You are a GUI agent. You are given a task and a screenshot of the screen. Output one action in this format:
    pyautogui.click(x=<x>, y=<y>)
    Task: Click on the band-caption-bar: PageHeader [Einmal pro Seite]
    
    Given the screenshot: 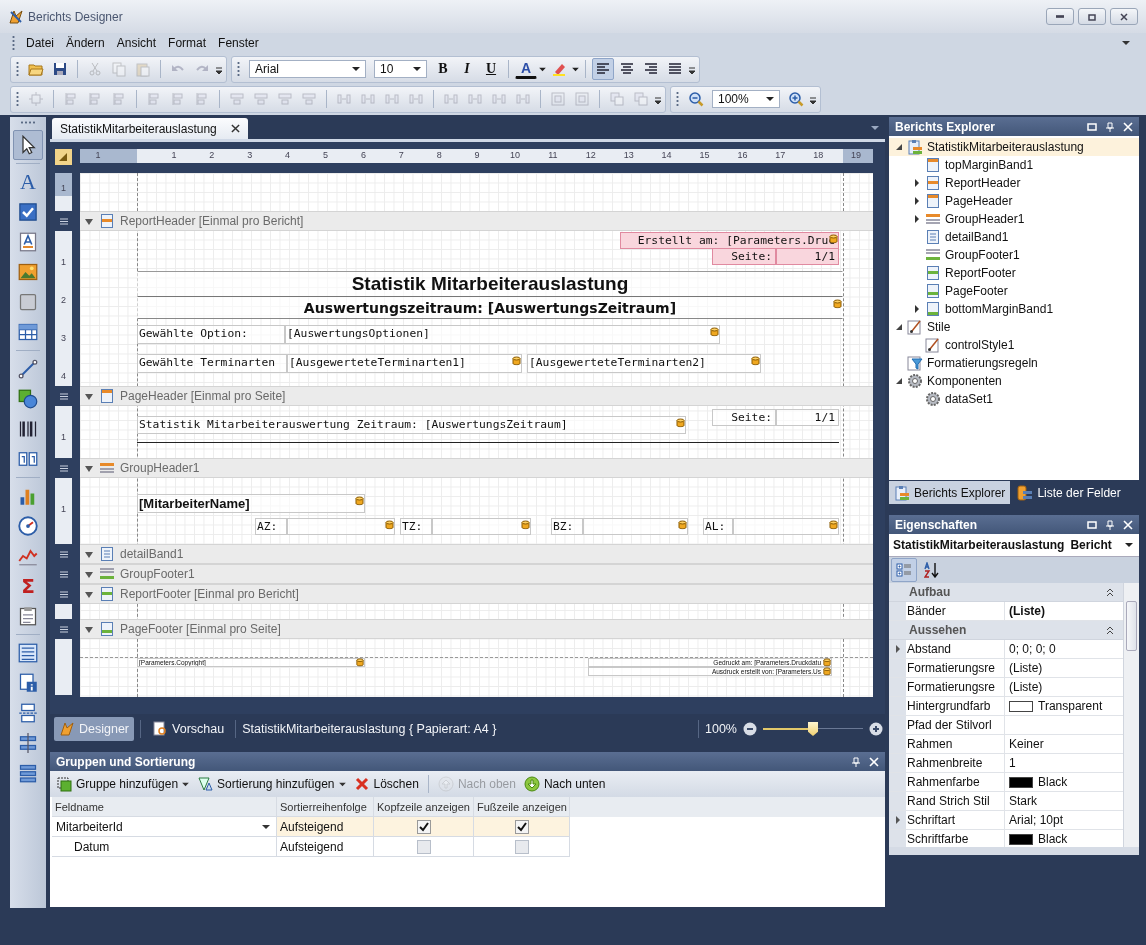 What is the action you would take?
    pyautogui.click(x=476, y=396)
    